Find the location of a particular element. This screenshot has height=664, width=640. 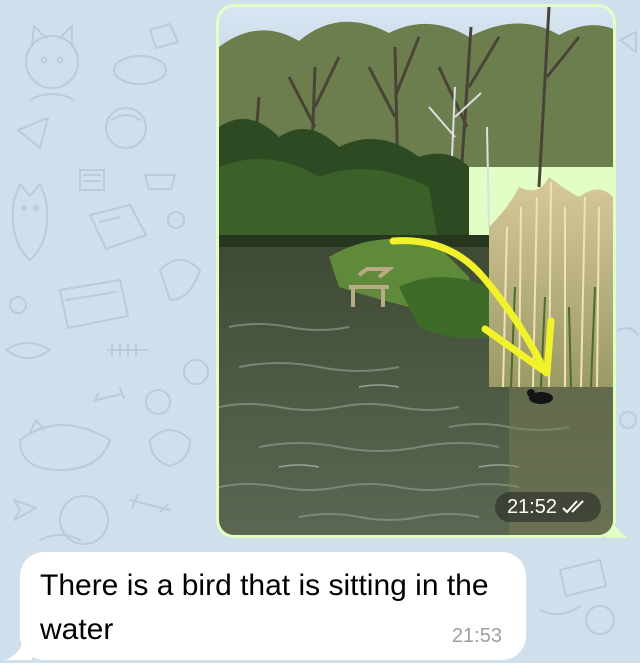

bone-doodle-icon is located at coordinates (109, 395).